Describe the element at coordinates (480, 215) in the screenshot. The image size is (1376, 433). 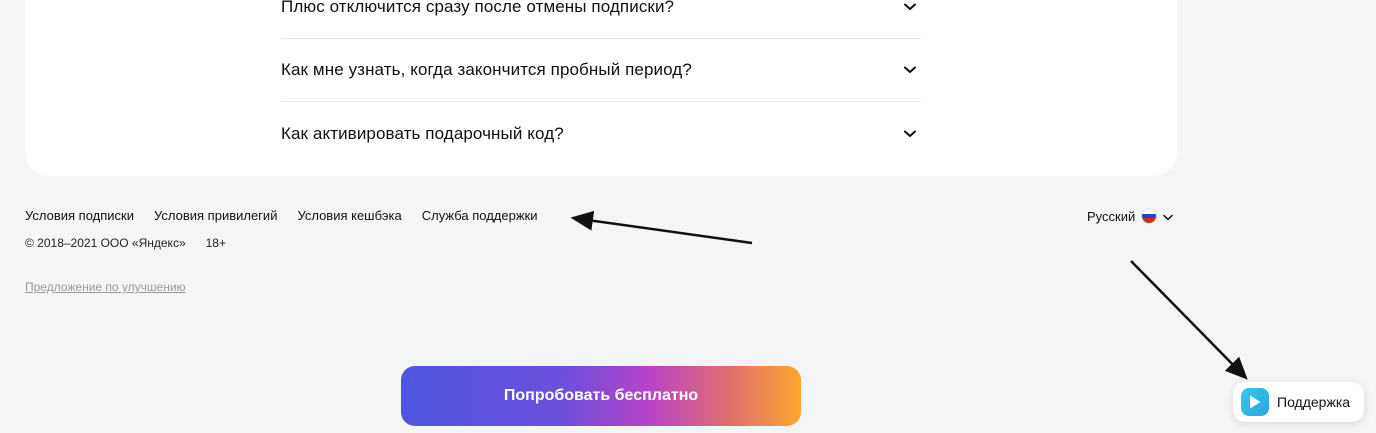
I see `footer-link-support-service: Служба поддержки` at that location.